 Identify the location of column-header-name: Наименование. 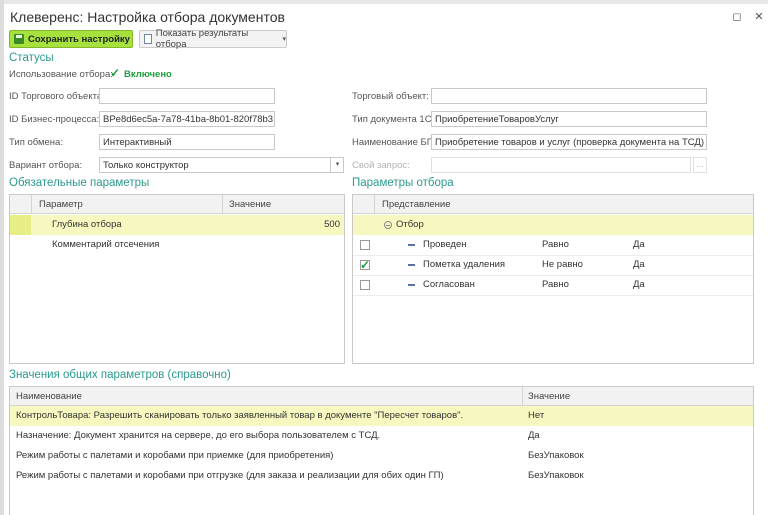
(49, 396).